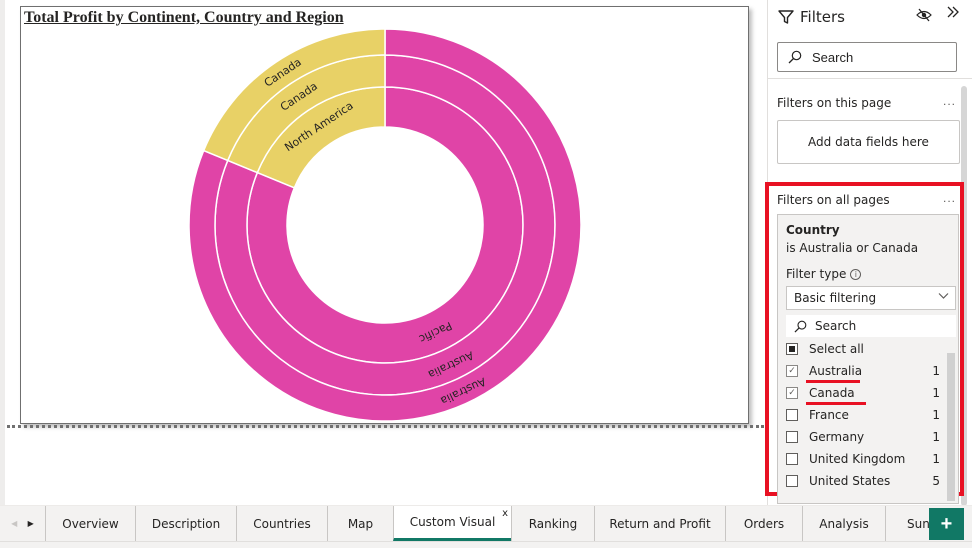  I want to click on tab-description: Description, so click(185, 523).